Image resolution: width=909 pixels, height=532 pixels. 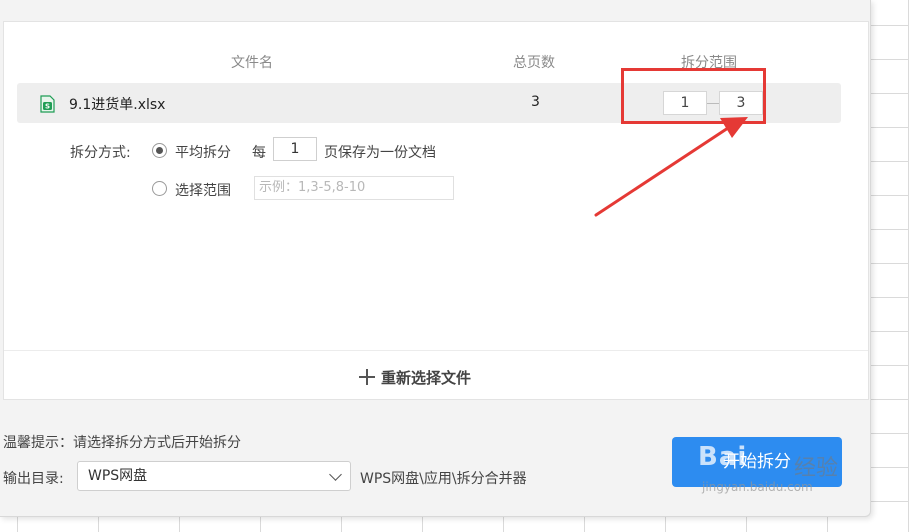 I want to click on output-path: WPS网盘\应用\拆分合并器, so click(x=443, y=479).